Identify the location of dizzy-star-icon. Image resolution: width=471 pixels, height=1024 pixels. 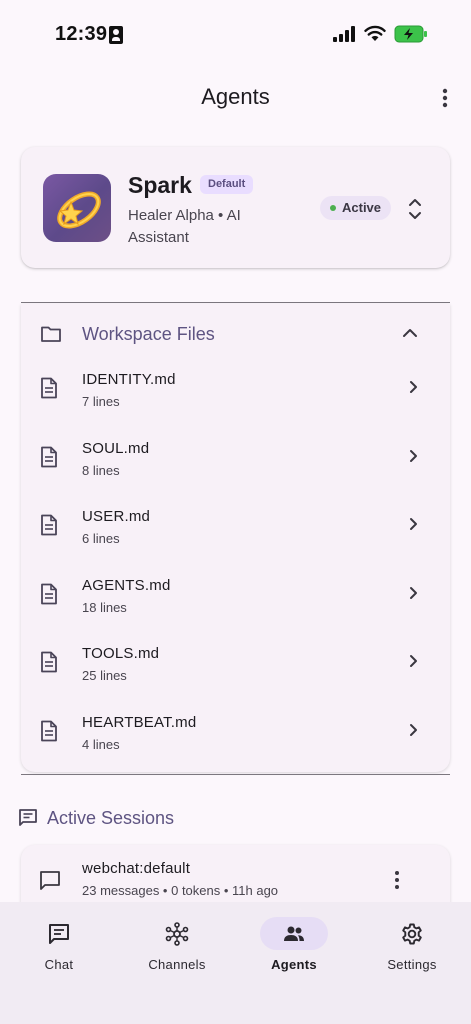
(79, 210).